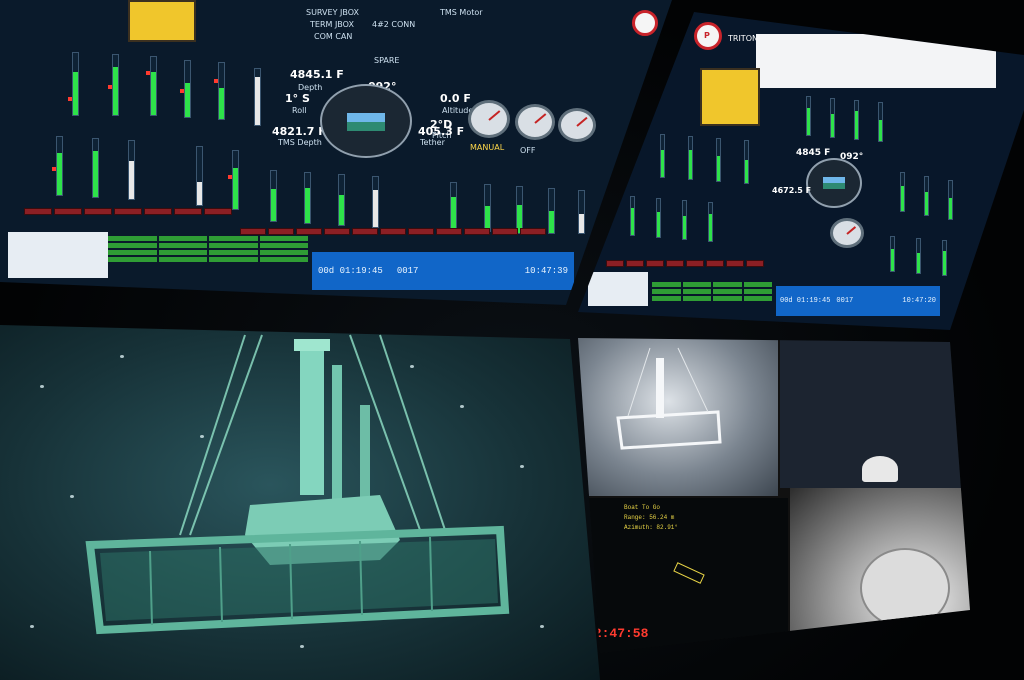 This screenshot has height=680, width=1024. I want to click on status-bar: 00d 01:19:45 0017 10:47:39, so click(443, 271).